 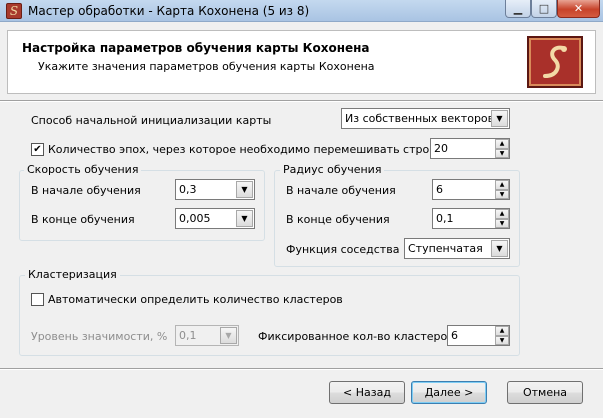 I want to click on epochs-checkbox: ✔, so click(x=37, y=149).